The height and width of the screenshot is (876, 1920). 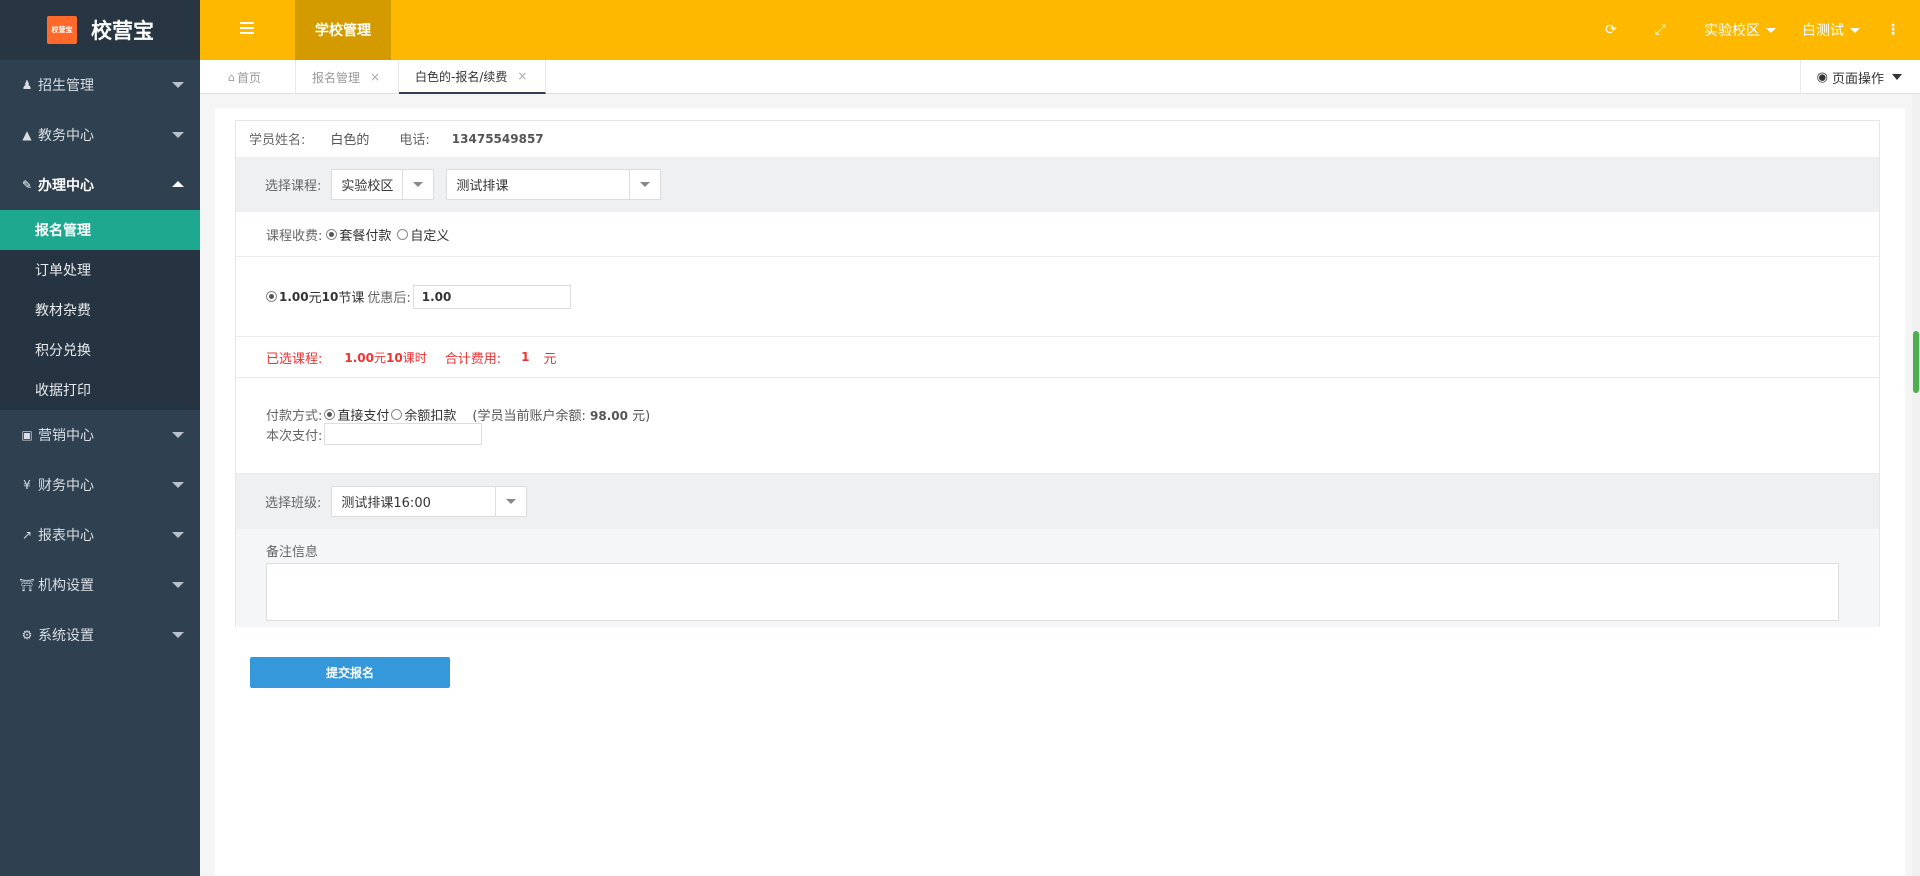 What do you see at coordinates (1857, 79) in the screenshot?
I see `page-ops-label: 页面操作` at bounding box center [1857, 79].